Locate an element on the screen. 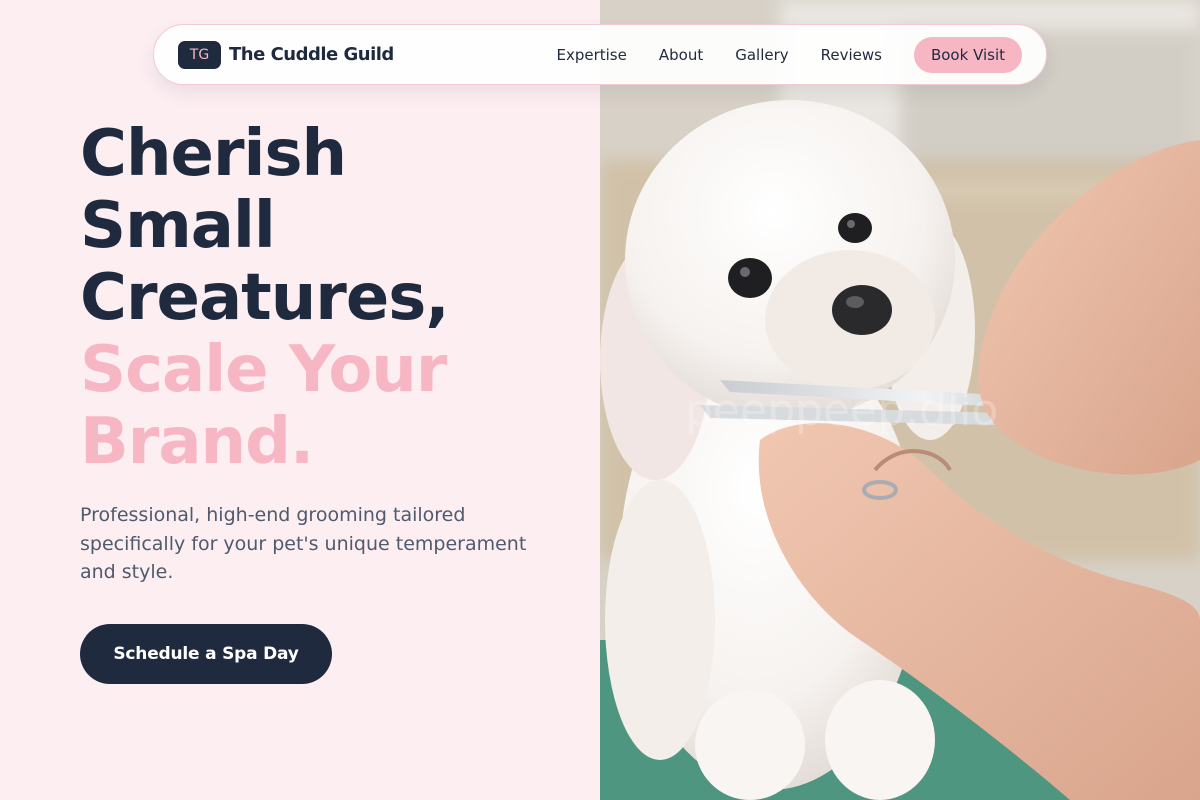  nav-link-reviews: Reviews is located at coordinates (851, 55).